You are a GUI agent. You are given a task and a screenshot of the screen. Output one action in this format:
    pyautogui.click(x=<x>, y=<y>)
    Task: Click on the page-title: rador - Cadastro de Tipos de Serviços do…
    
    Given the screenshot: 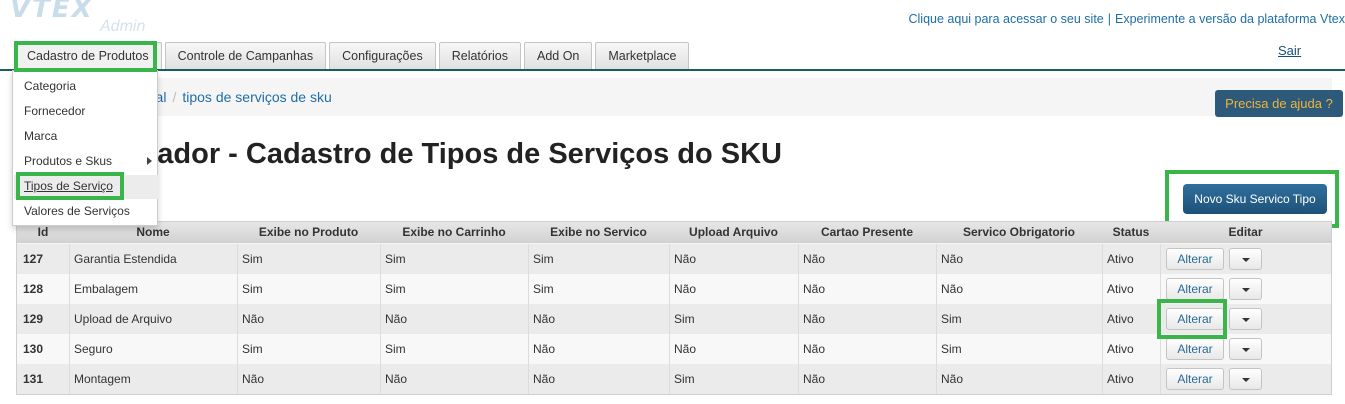 What is the action you would take?
    pyautogui.click(x=464, y=154)
    